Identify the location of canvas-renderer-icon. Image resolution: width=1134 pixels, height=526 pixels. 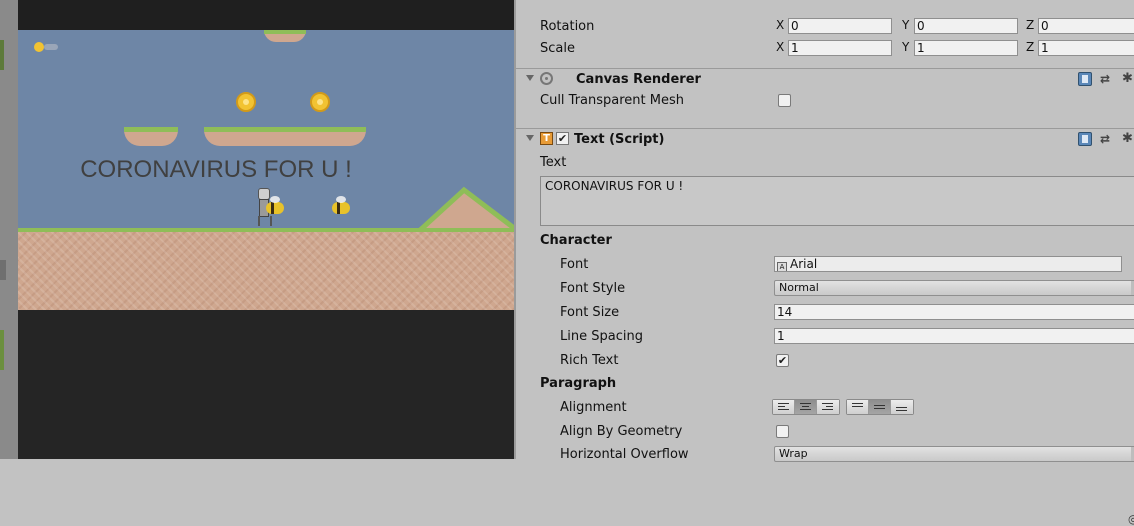
(546, 78).